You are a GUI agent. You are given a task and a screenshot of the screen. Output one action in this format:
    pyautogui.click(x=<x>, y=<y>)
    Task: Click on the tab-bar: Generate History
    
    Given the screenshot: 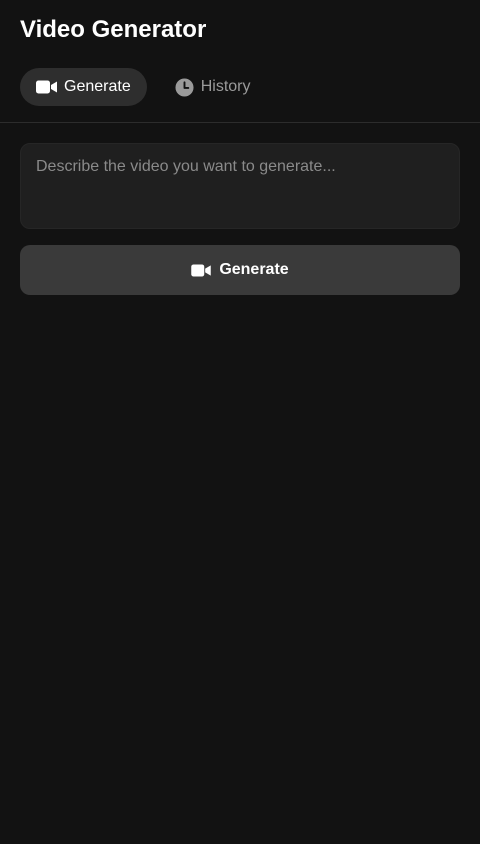 What is the action you would take?
    pyautogui.click(x=240, y=87)
    